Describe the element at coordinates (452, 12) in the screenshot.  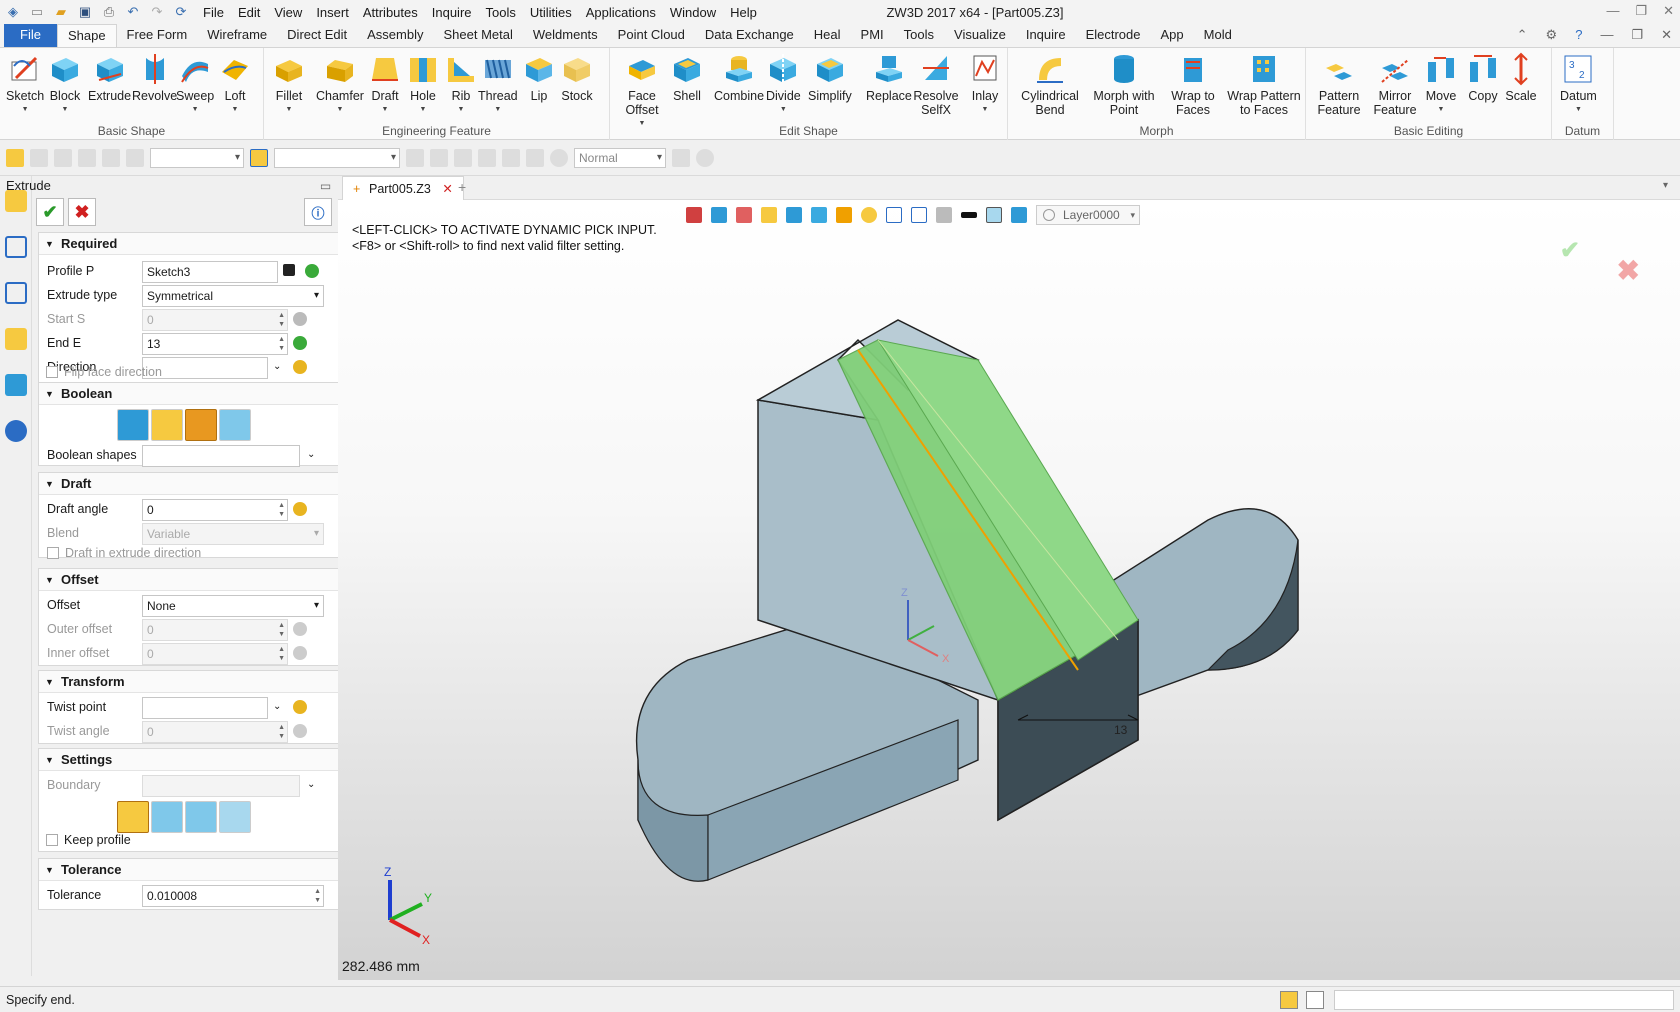
I see `menu-inquire: Inquire` at that location.